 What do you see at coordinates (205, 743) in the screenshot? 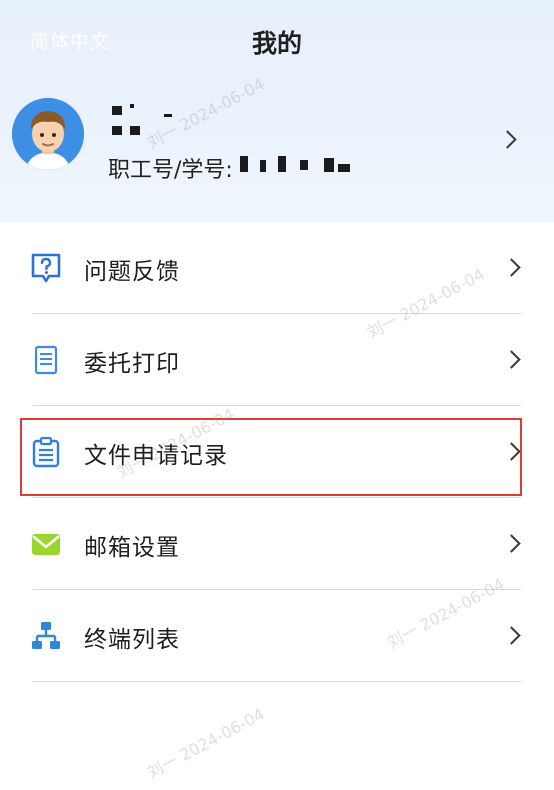
I see `watermark: 刘一 2024-06-04` at bounding box center [205, 743].